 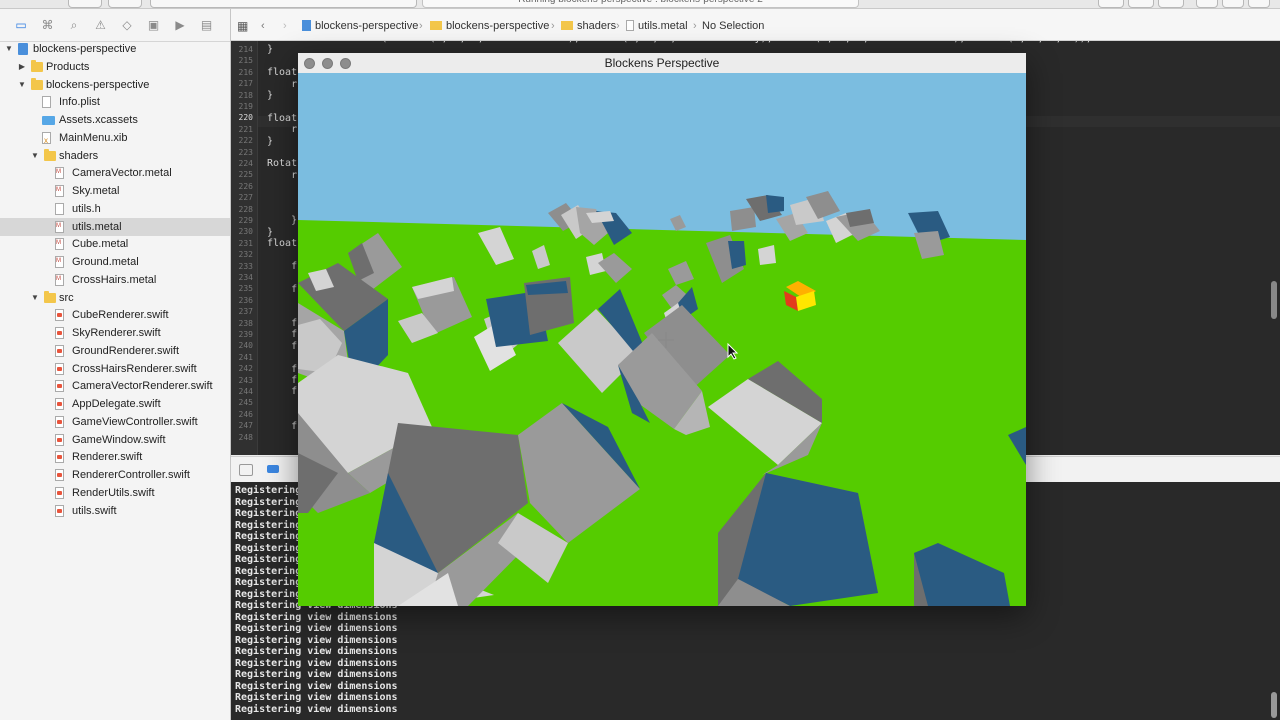 I want to click on console-scrollbar, so click(x=1274, y=705).